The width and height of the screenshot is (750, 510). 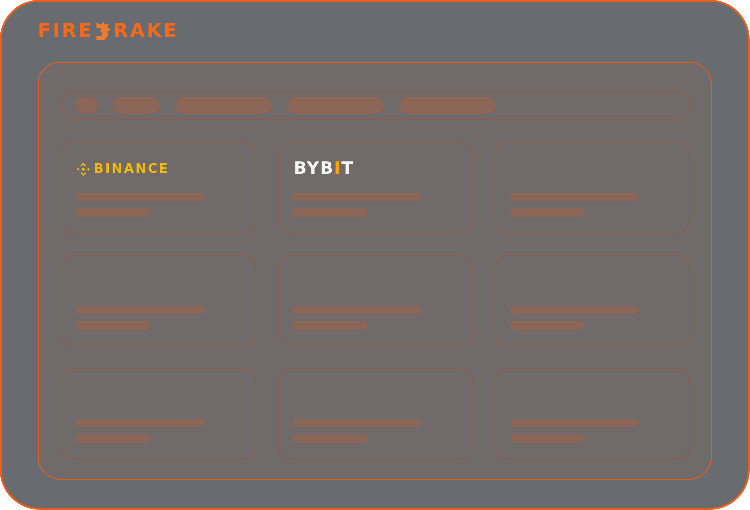 I want to click on logo-text: FIRE, so click(x=66, y=31).